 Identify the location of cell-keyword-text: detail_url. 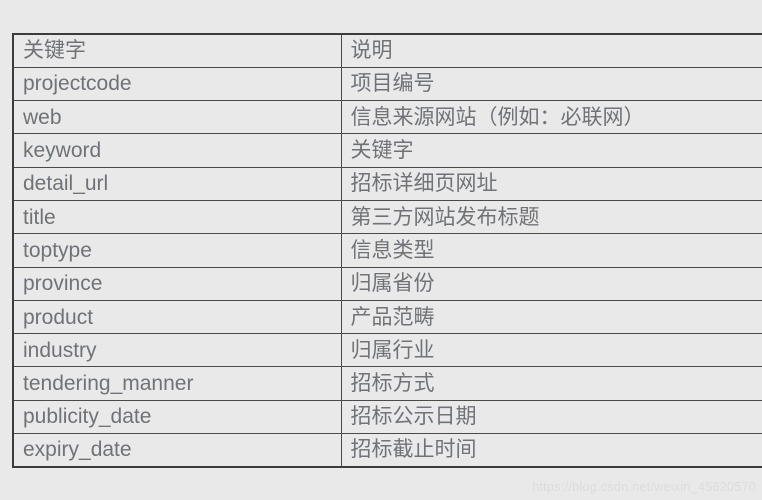
(66, 184).